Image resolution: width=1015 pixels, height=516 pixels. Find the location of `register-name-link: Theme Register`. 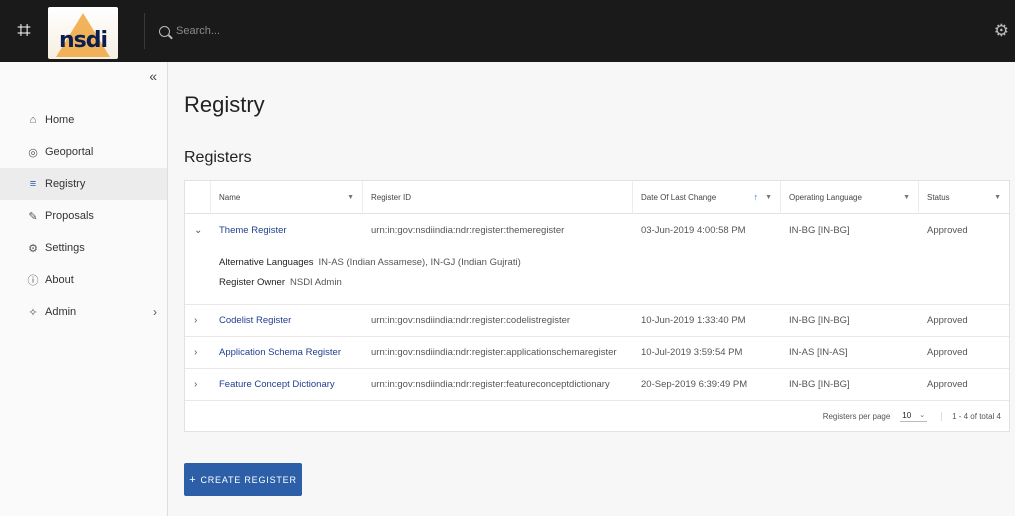

register-name-link: Theme Register is located at coordinates (287, 230).